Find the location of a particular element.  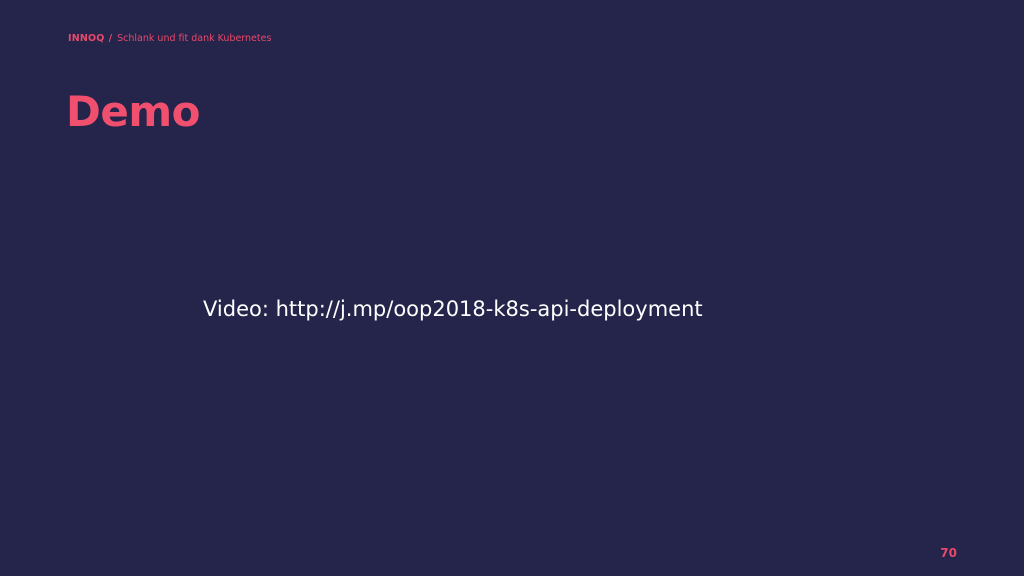

video-label: Video: is located at coordinates (236, 309).